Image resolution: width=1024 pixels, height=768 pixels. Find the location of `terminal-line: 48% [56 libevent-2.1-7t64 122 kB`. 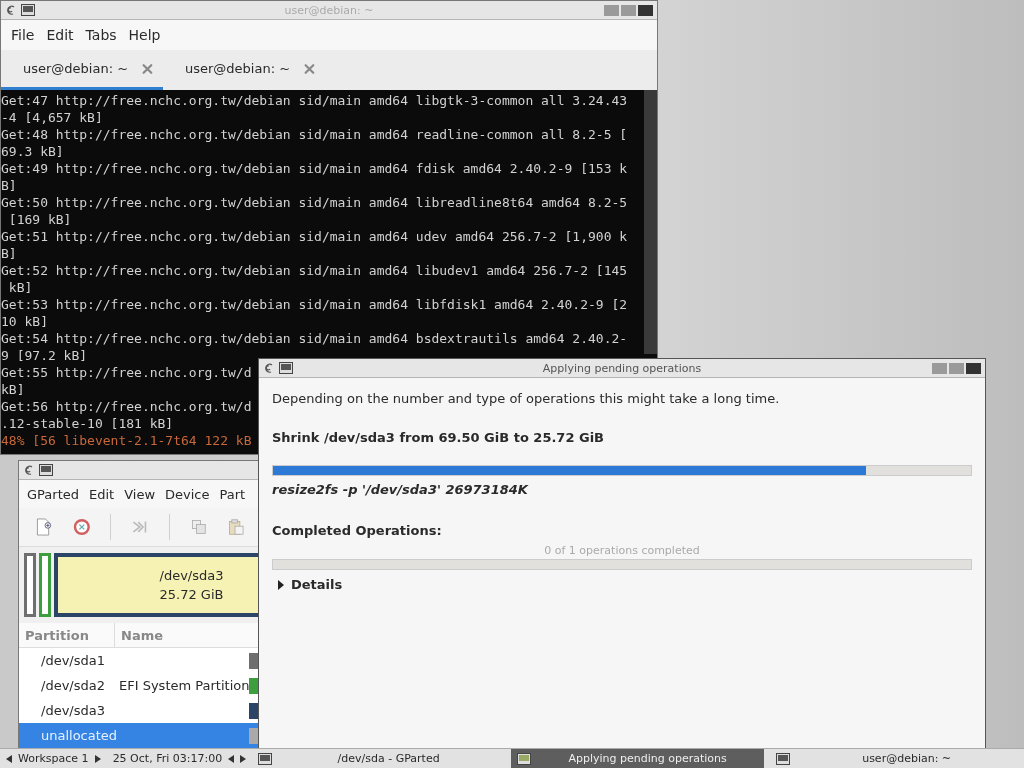

terminal-line: 48% [56 libevent-2.1-7t64 122 kB is located at coordinates (126, 440).